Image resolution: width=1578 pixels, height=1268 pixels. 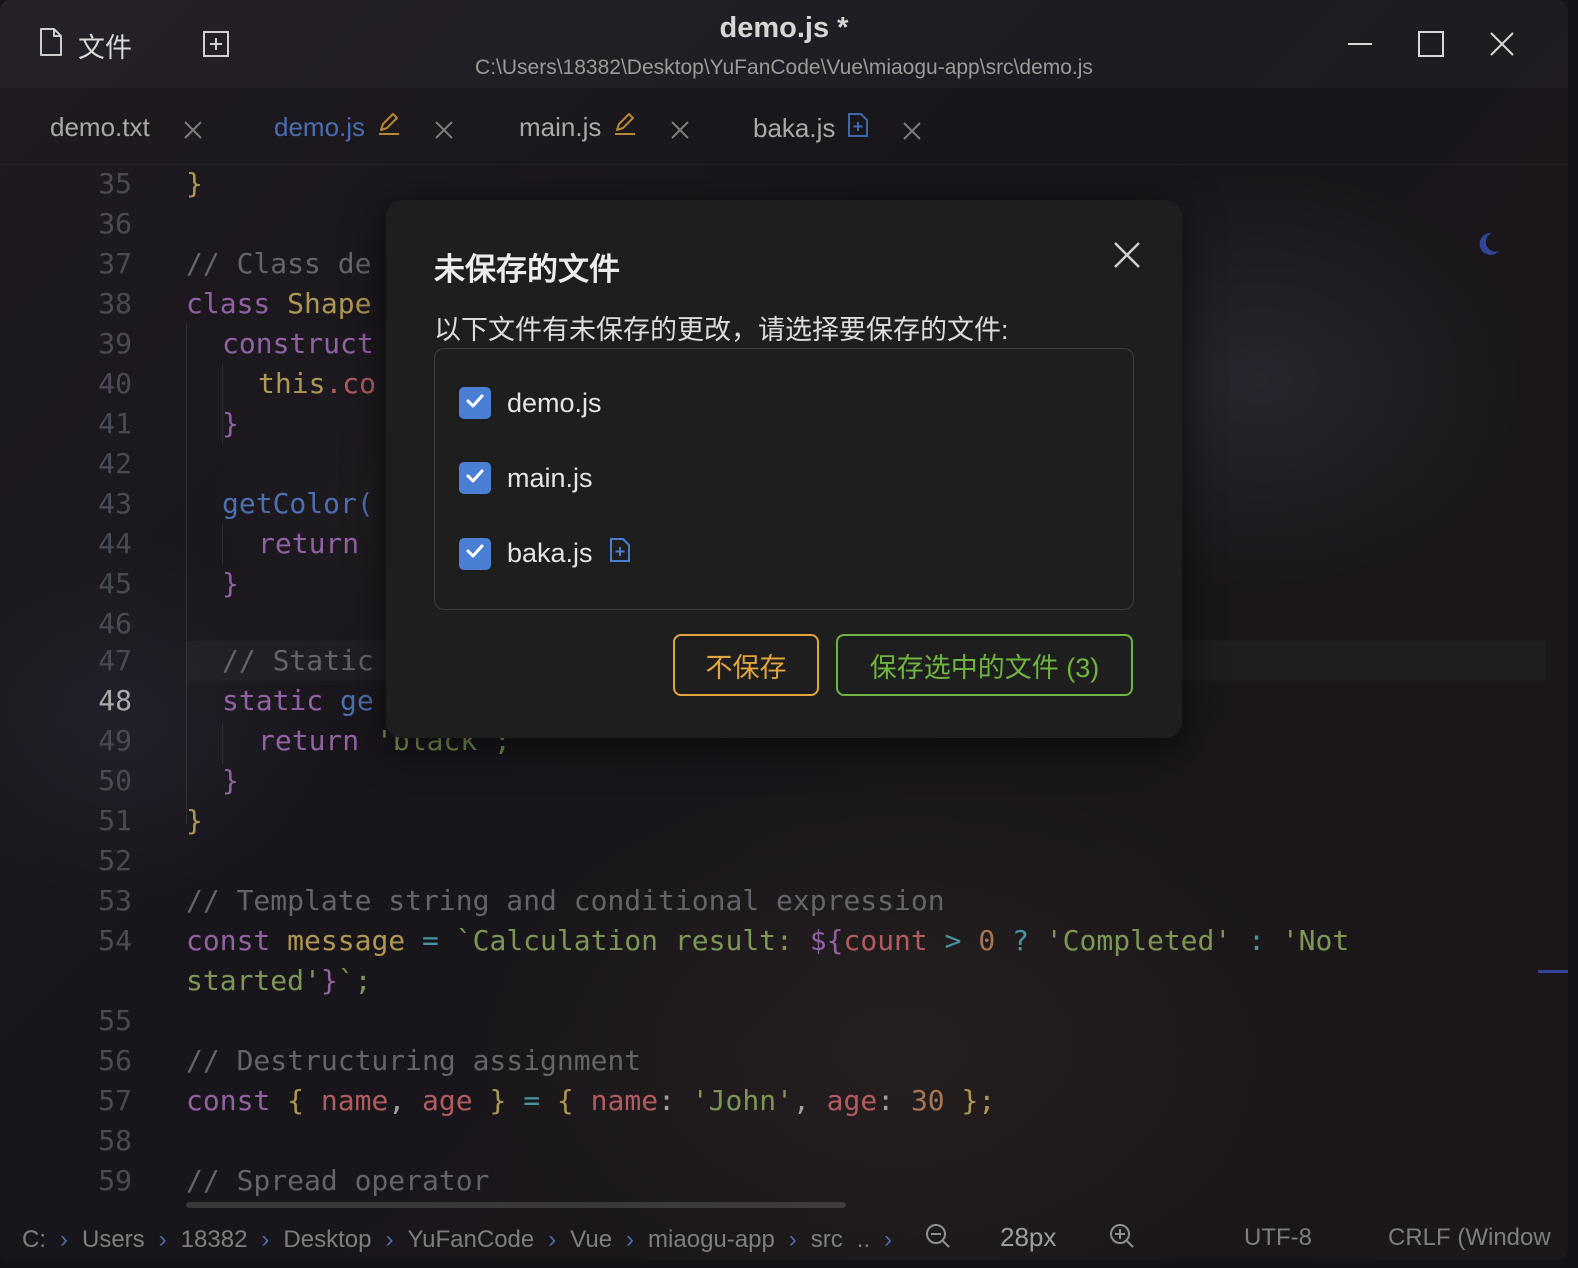 I want to click on file-name: demo.js, so click(x=554, y=402).